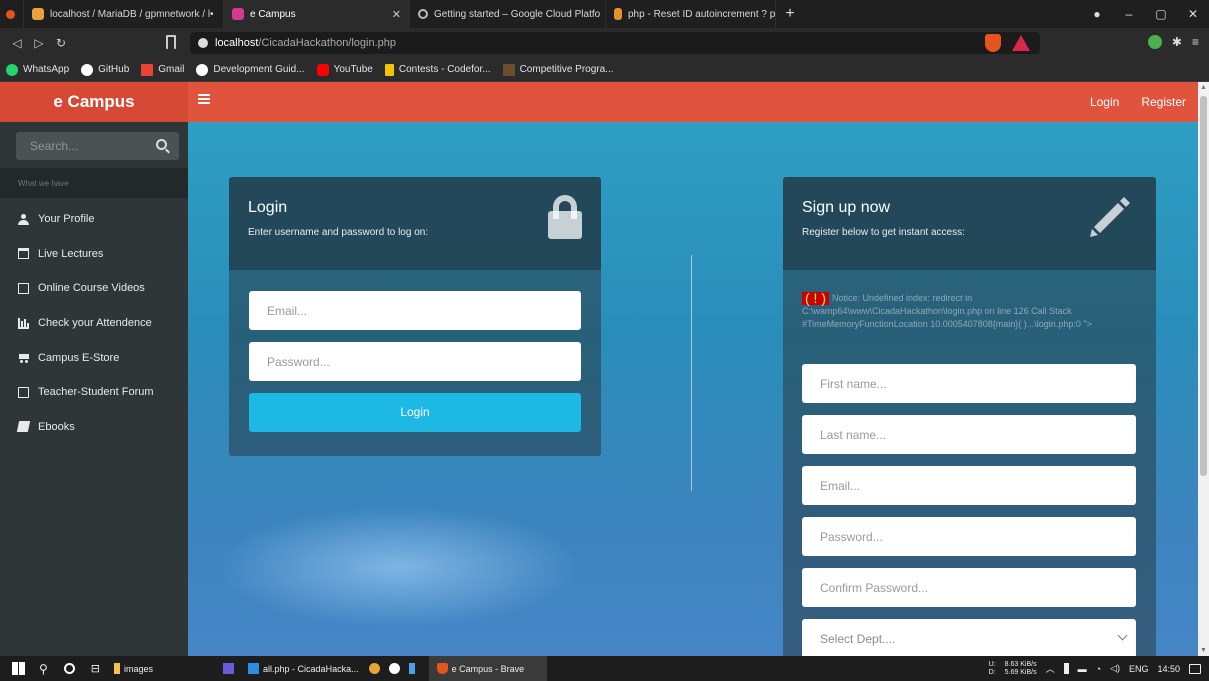  I want to click on signup-password-input, so click(969, 536).